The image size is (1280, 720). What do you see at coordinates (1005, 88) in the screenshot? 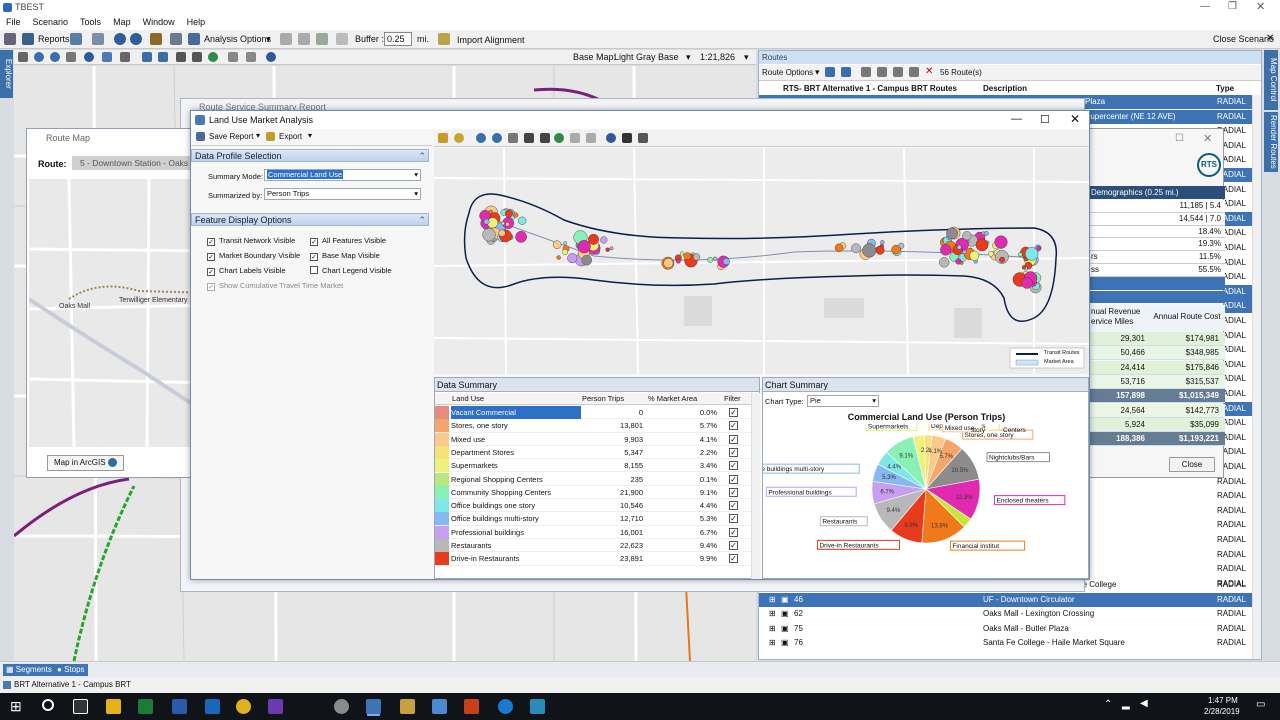
I see `column-description: Description` at bounding box center [1005, 88].